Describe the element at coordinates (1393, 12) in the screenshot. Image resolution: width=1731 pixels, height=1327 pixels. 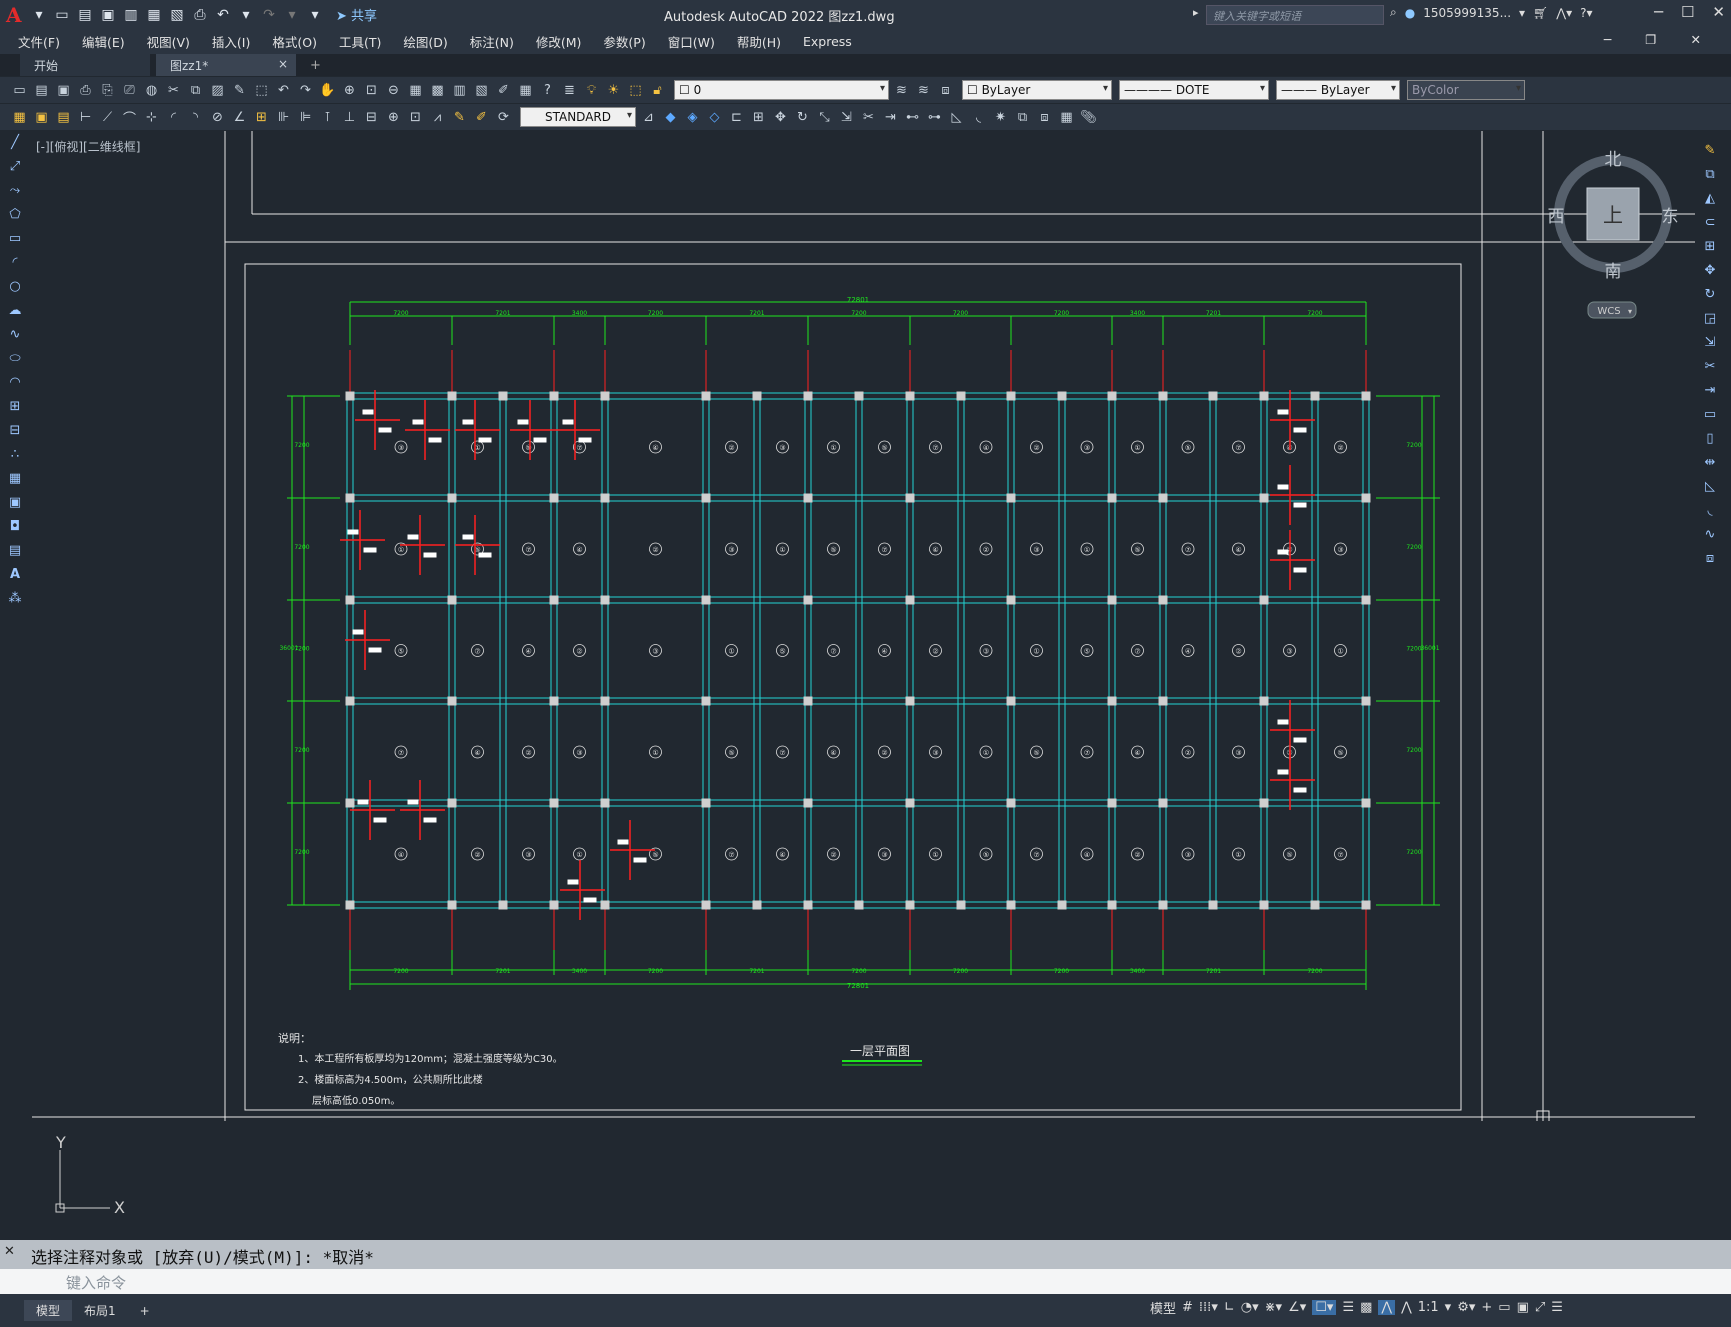
I see `search-icon: ⌕` at that location.